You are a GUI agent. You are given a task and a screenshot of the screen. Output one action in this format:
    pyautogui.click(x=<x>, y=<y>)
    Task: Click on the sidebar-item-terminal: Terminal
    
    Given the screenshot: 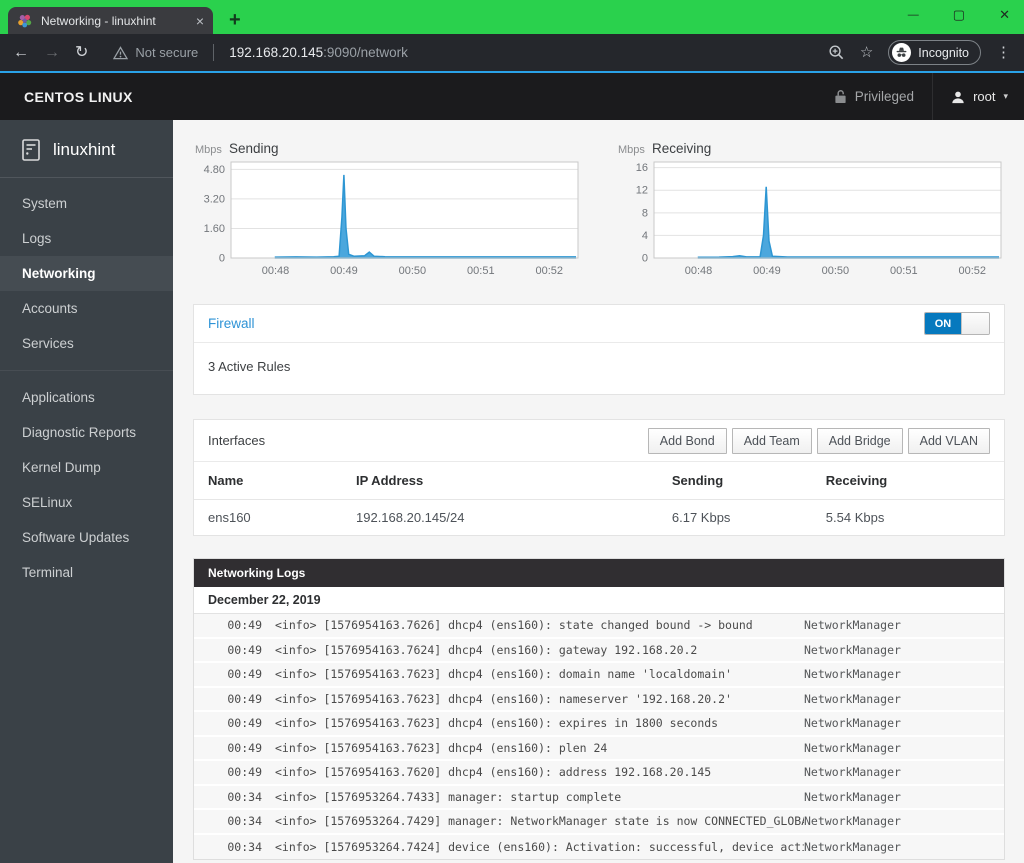 What is the action you would take?
    pyautogui.click(x=86, y=572)
    